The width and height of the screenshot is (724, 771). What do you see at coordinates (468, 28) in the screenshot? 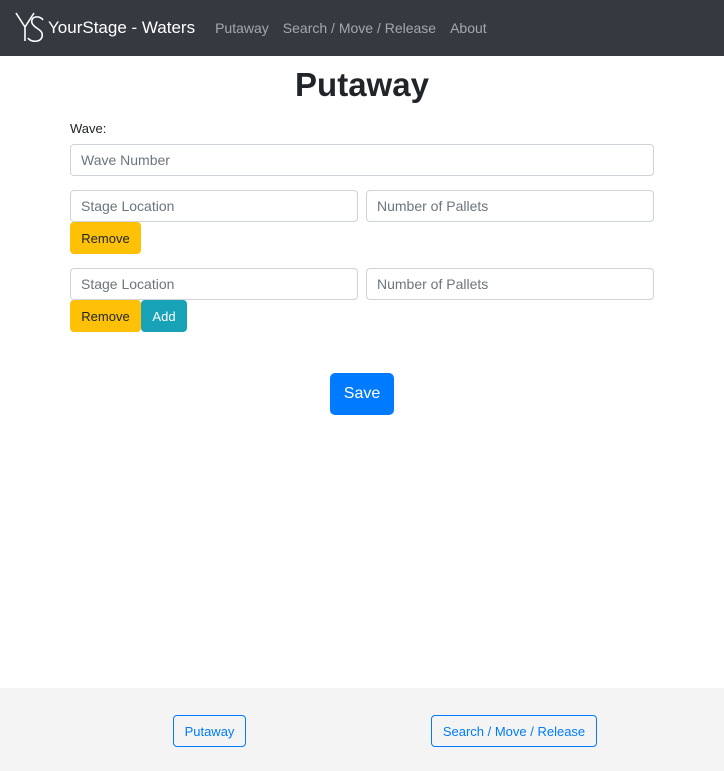
I see `nav-link-about: About` at bounding box center [468, 28].